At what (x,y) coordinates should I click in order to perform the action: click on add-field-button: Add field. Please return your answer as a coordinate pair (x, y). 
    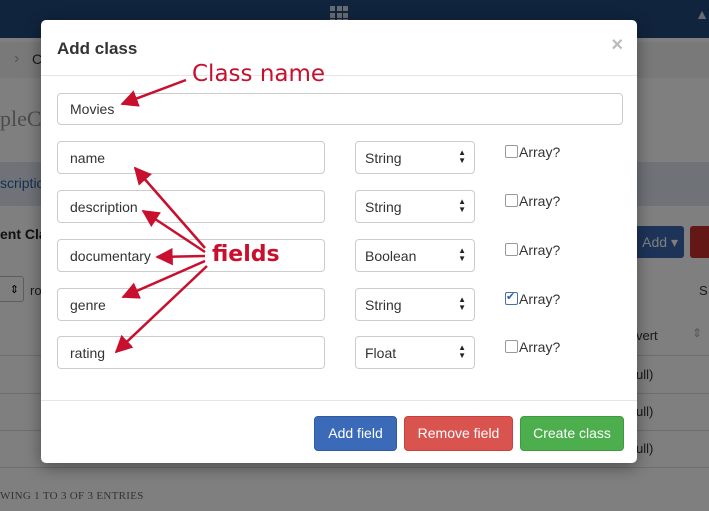
    Looking at the image, I should click on (355, 433).